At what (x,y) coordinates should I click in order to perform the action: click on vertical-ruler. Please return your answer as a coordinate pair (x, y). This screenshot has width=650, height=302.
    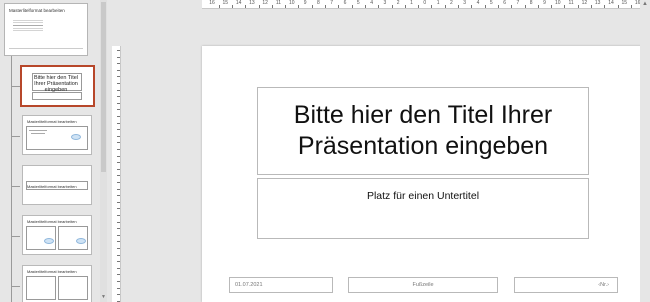
    Looking at the image, I should click on (116, 174).